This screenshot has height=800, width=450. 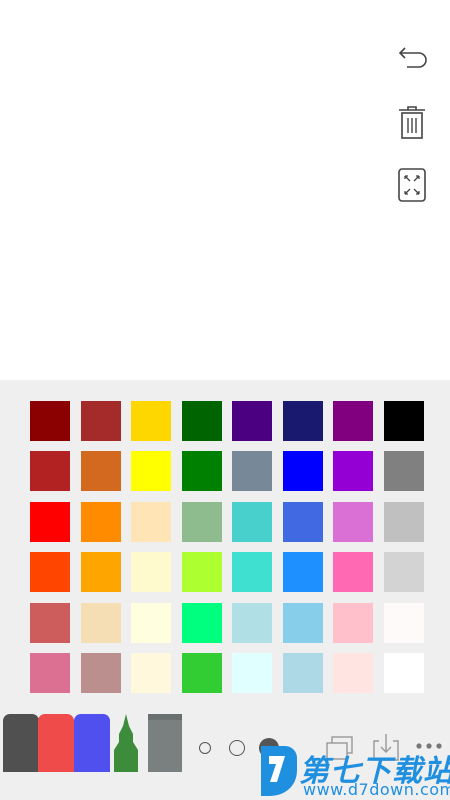 I want to click on marker-blue-button, so click(x=92, y=743).